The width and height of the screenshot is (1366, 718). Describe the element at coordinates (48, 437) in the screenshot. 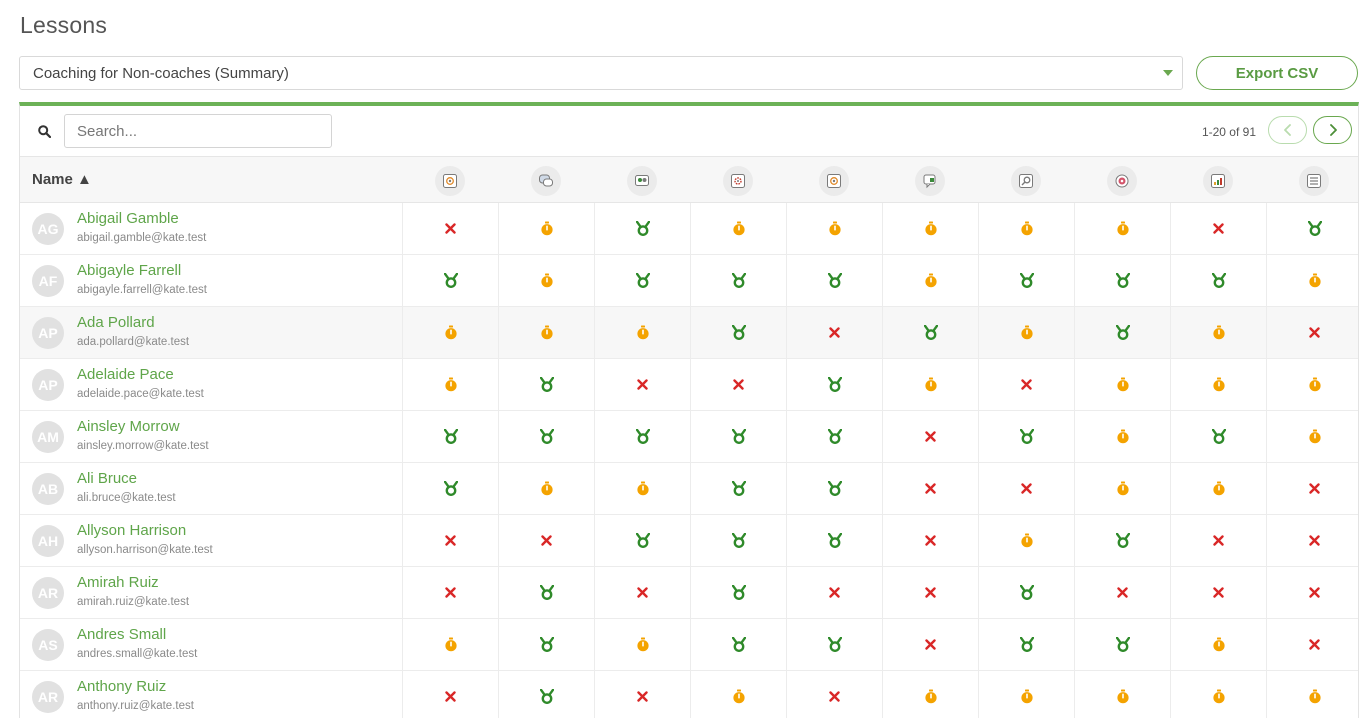

I see `avatar: AM` at that location.